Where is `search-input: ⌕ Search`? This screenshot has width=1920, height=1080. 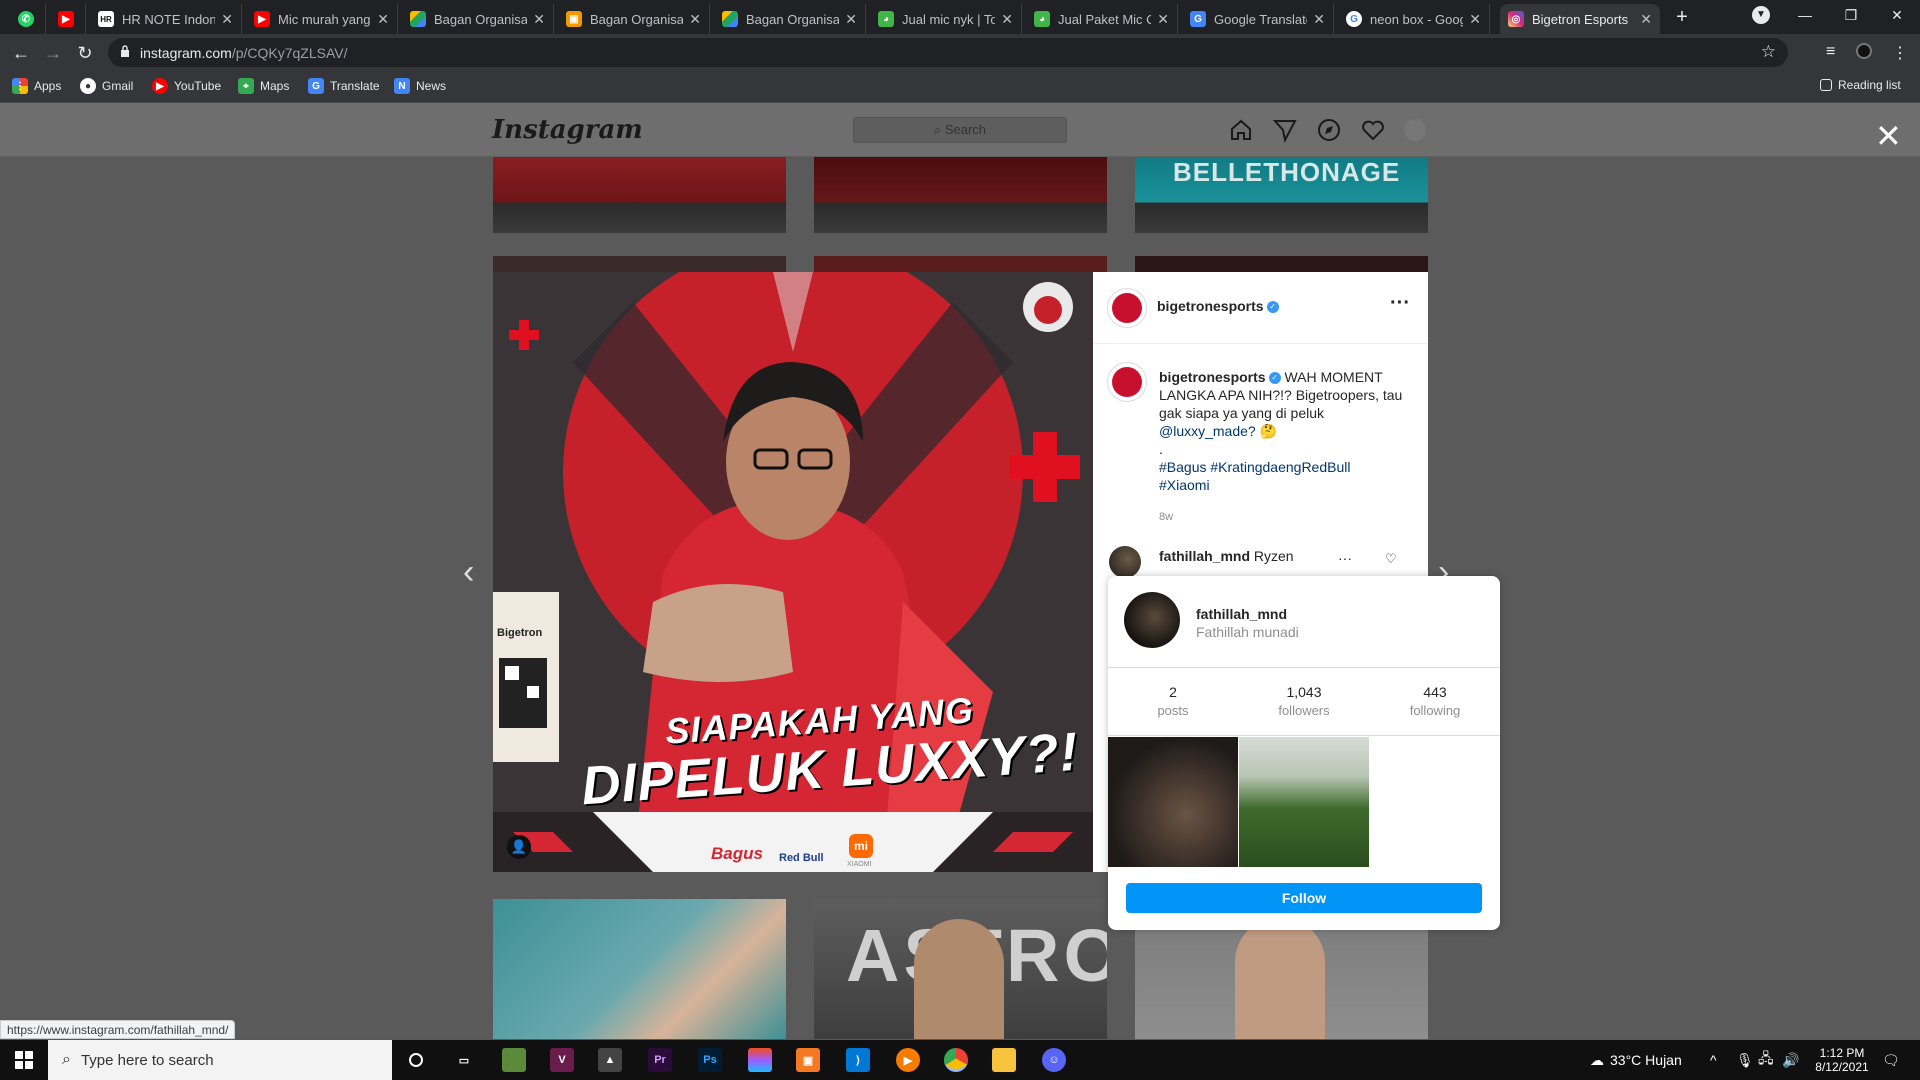 search-input: ⌕ Search is located at coordinates (960, 130).